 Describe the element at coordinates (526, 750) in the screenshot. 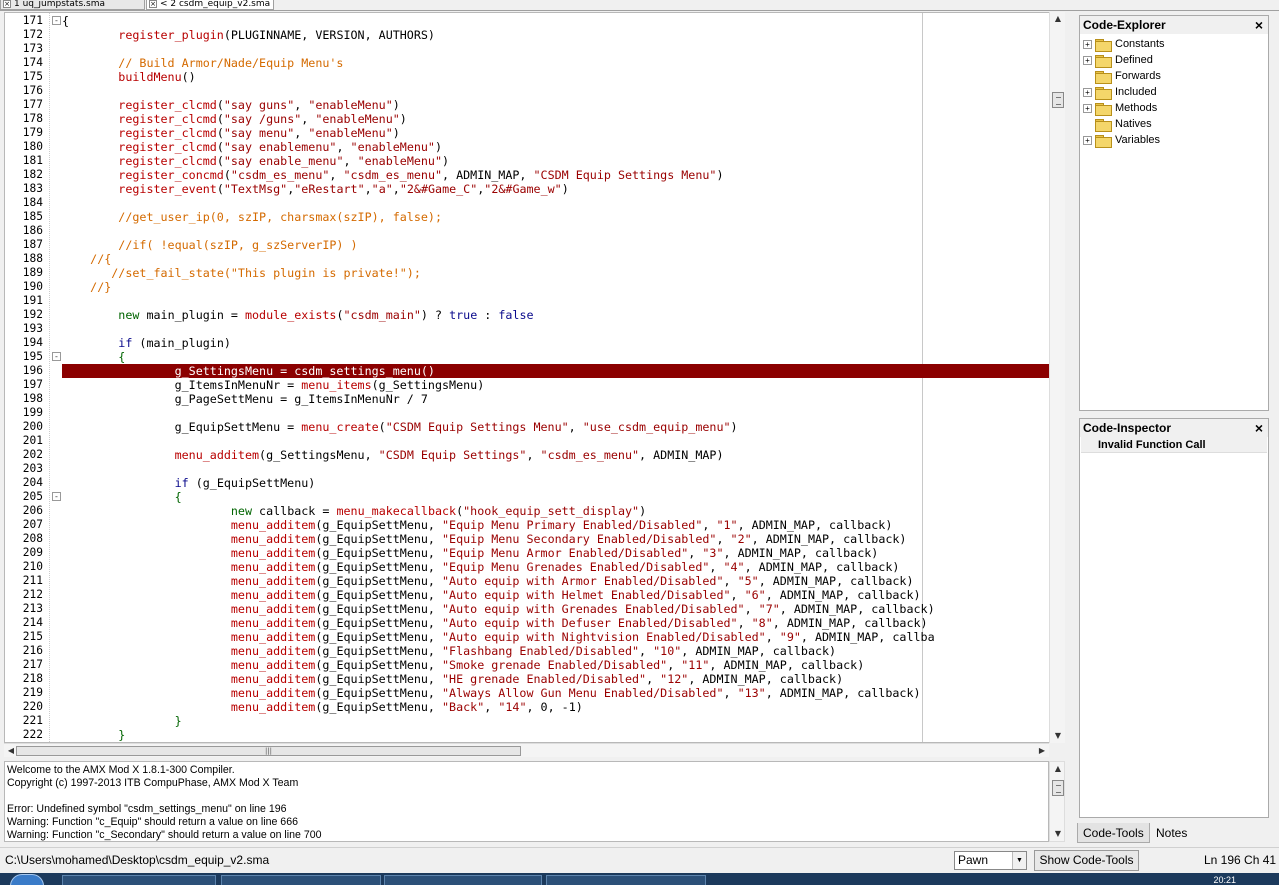

I see `editor-horizontal-scrollbar: ◀ ||| ▶` at that location.